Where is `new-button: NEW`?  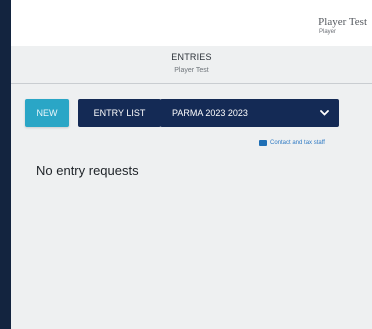 new-button: NEW is located at coordinates (47, 113).